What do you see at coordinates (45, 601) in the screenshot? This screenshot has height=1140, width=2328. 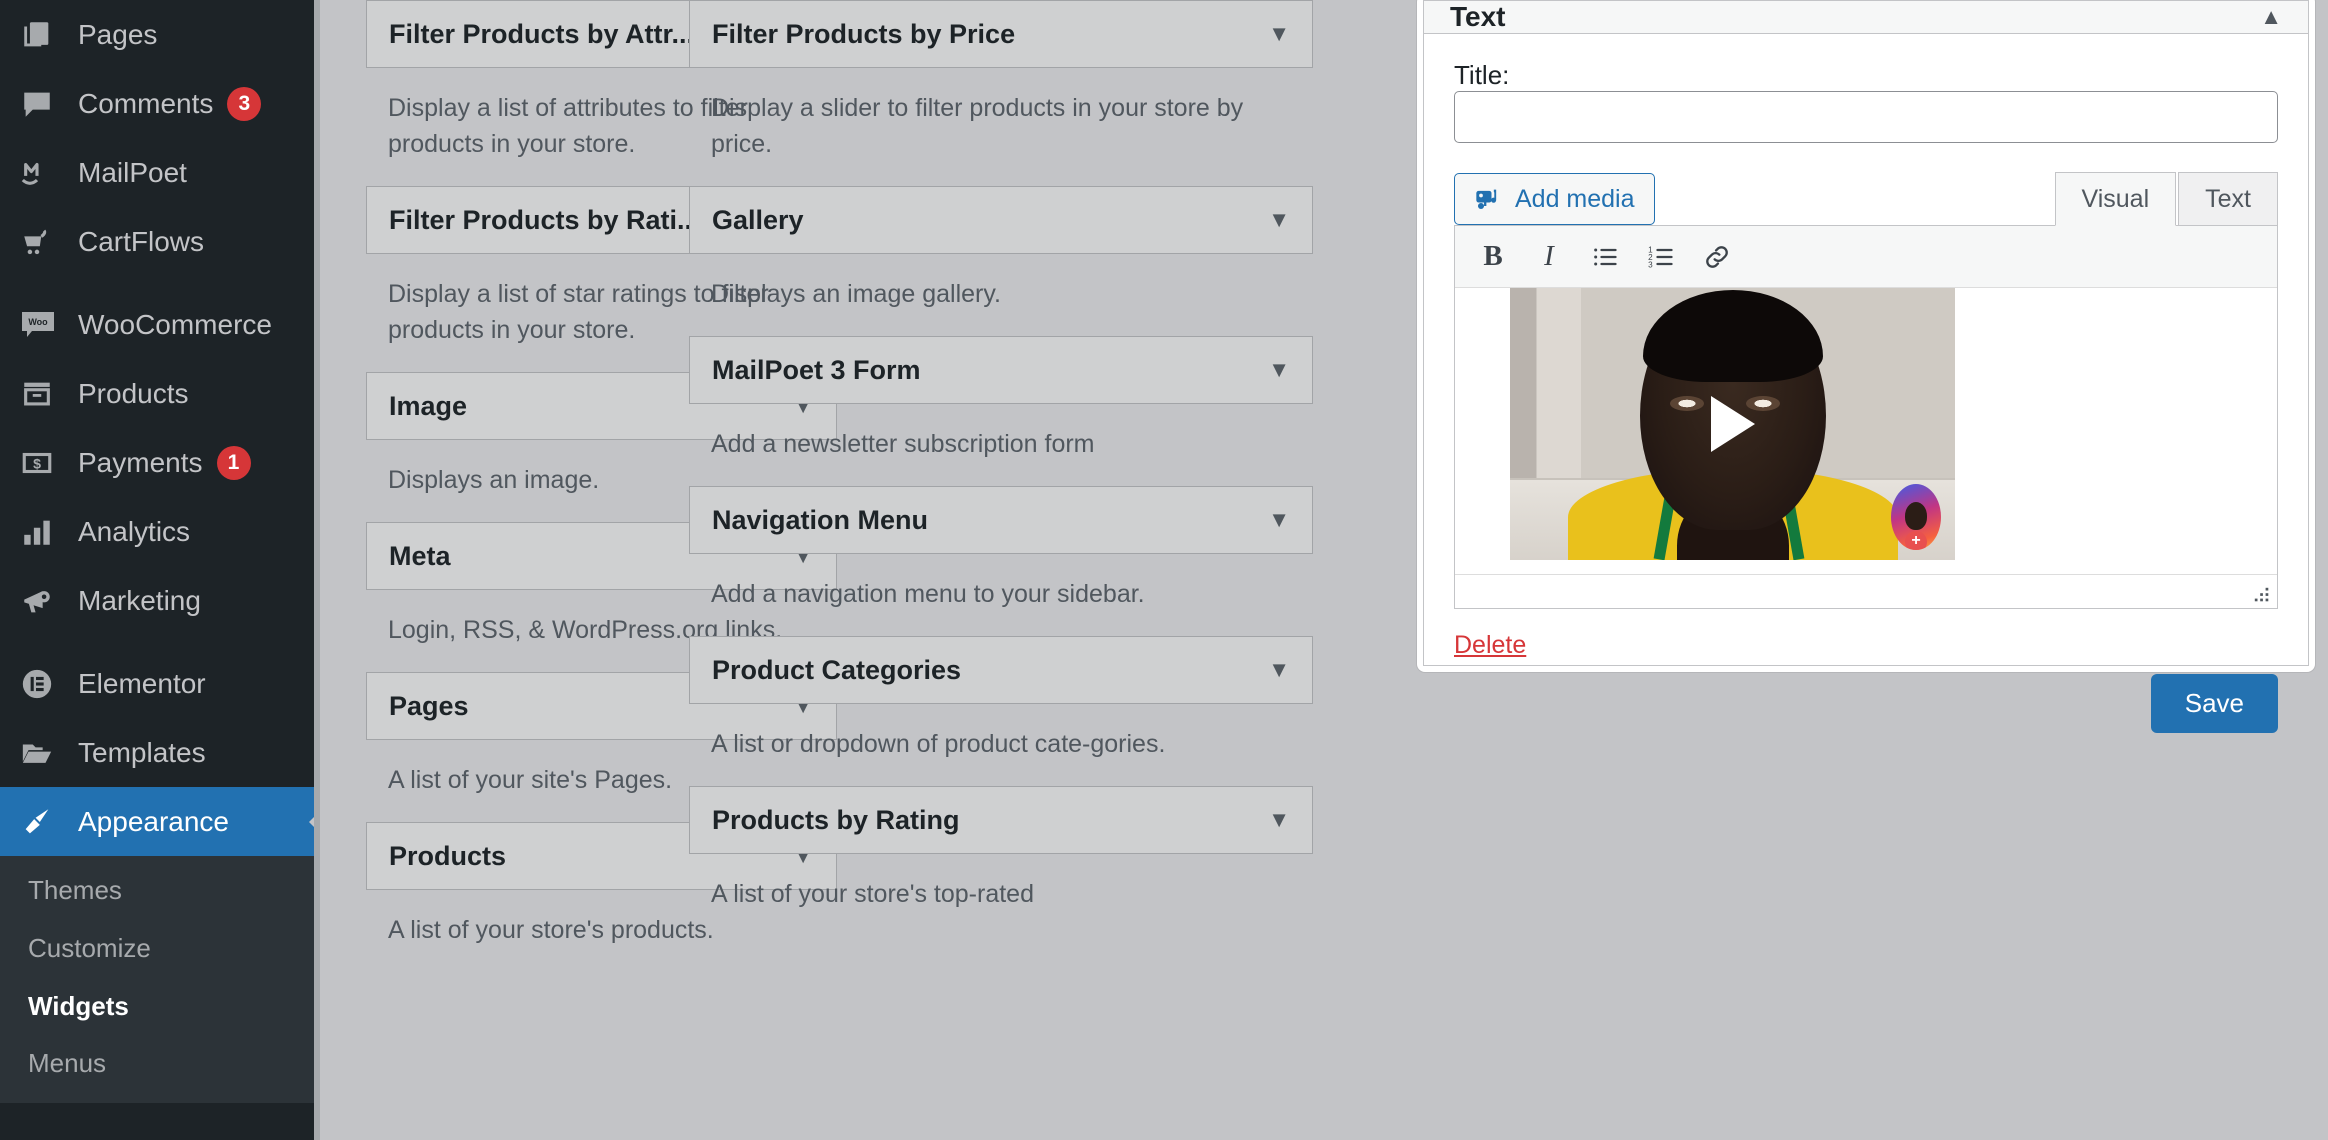 I see `marketing-icon` at bounding box center [45, 601].